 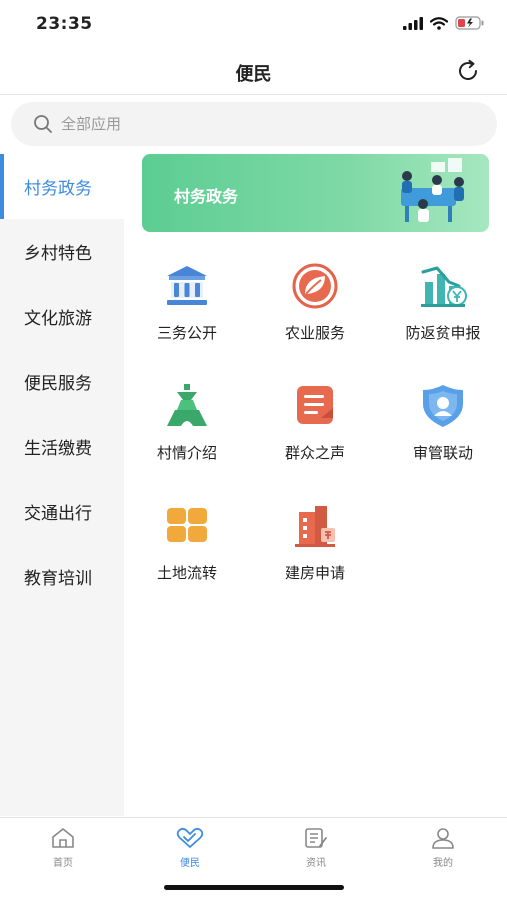 I want to click on status-icons, so click(x=444, y=23).